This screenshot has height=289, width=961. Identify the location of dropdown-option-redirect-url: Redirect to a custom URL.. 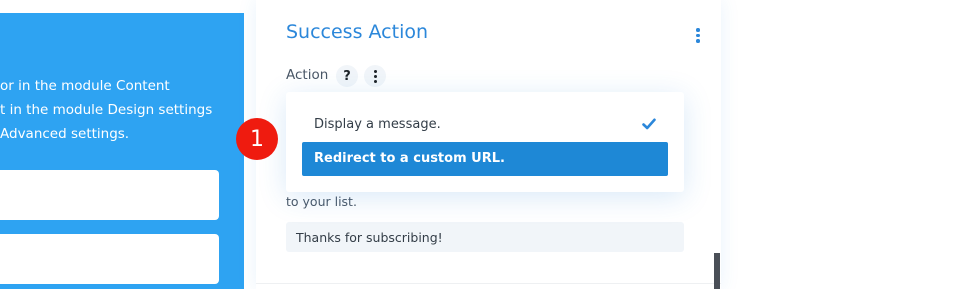
(485, 159).